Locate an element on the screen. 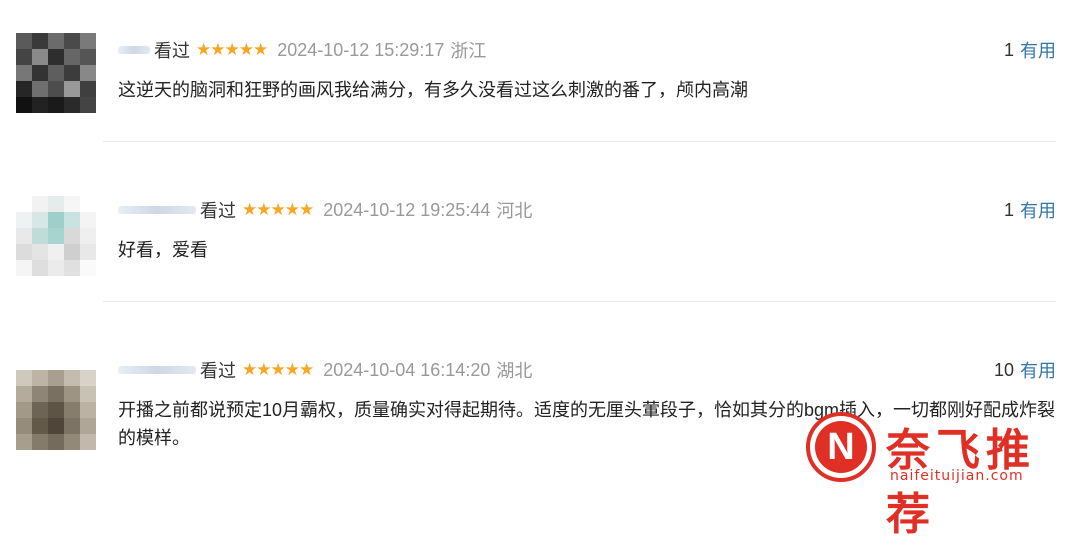 The image size is (1080, 542). review-location: 湖北 is located at coordinates (514, 371).